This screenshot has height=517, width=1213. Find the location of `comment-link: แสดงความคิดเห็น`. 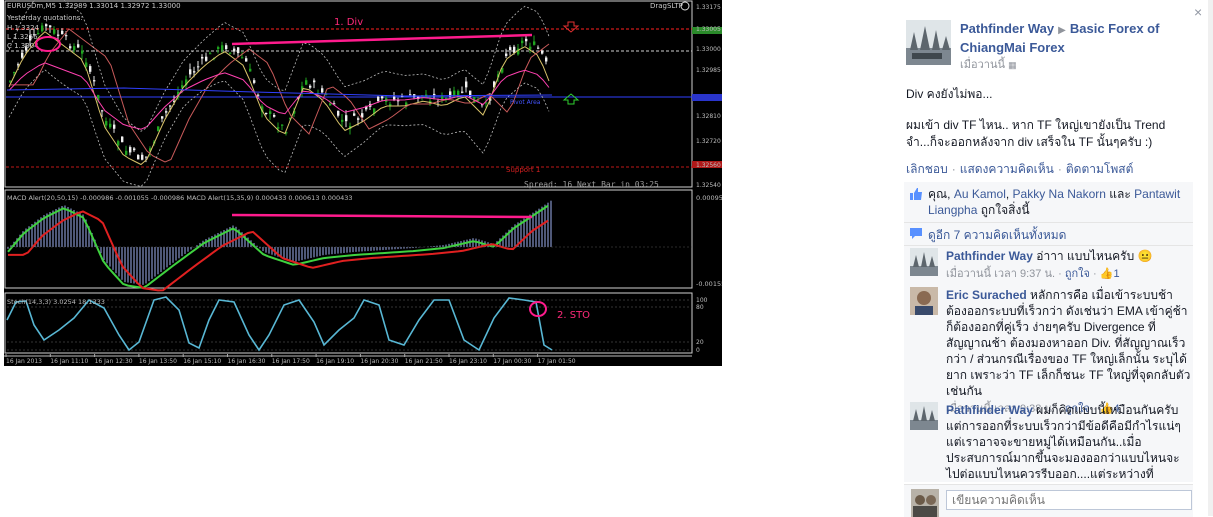

comment-link: แสดงความคิดเห็น is located at coordinates (1007, 169).